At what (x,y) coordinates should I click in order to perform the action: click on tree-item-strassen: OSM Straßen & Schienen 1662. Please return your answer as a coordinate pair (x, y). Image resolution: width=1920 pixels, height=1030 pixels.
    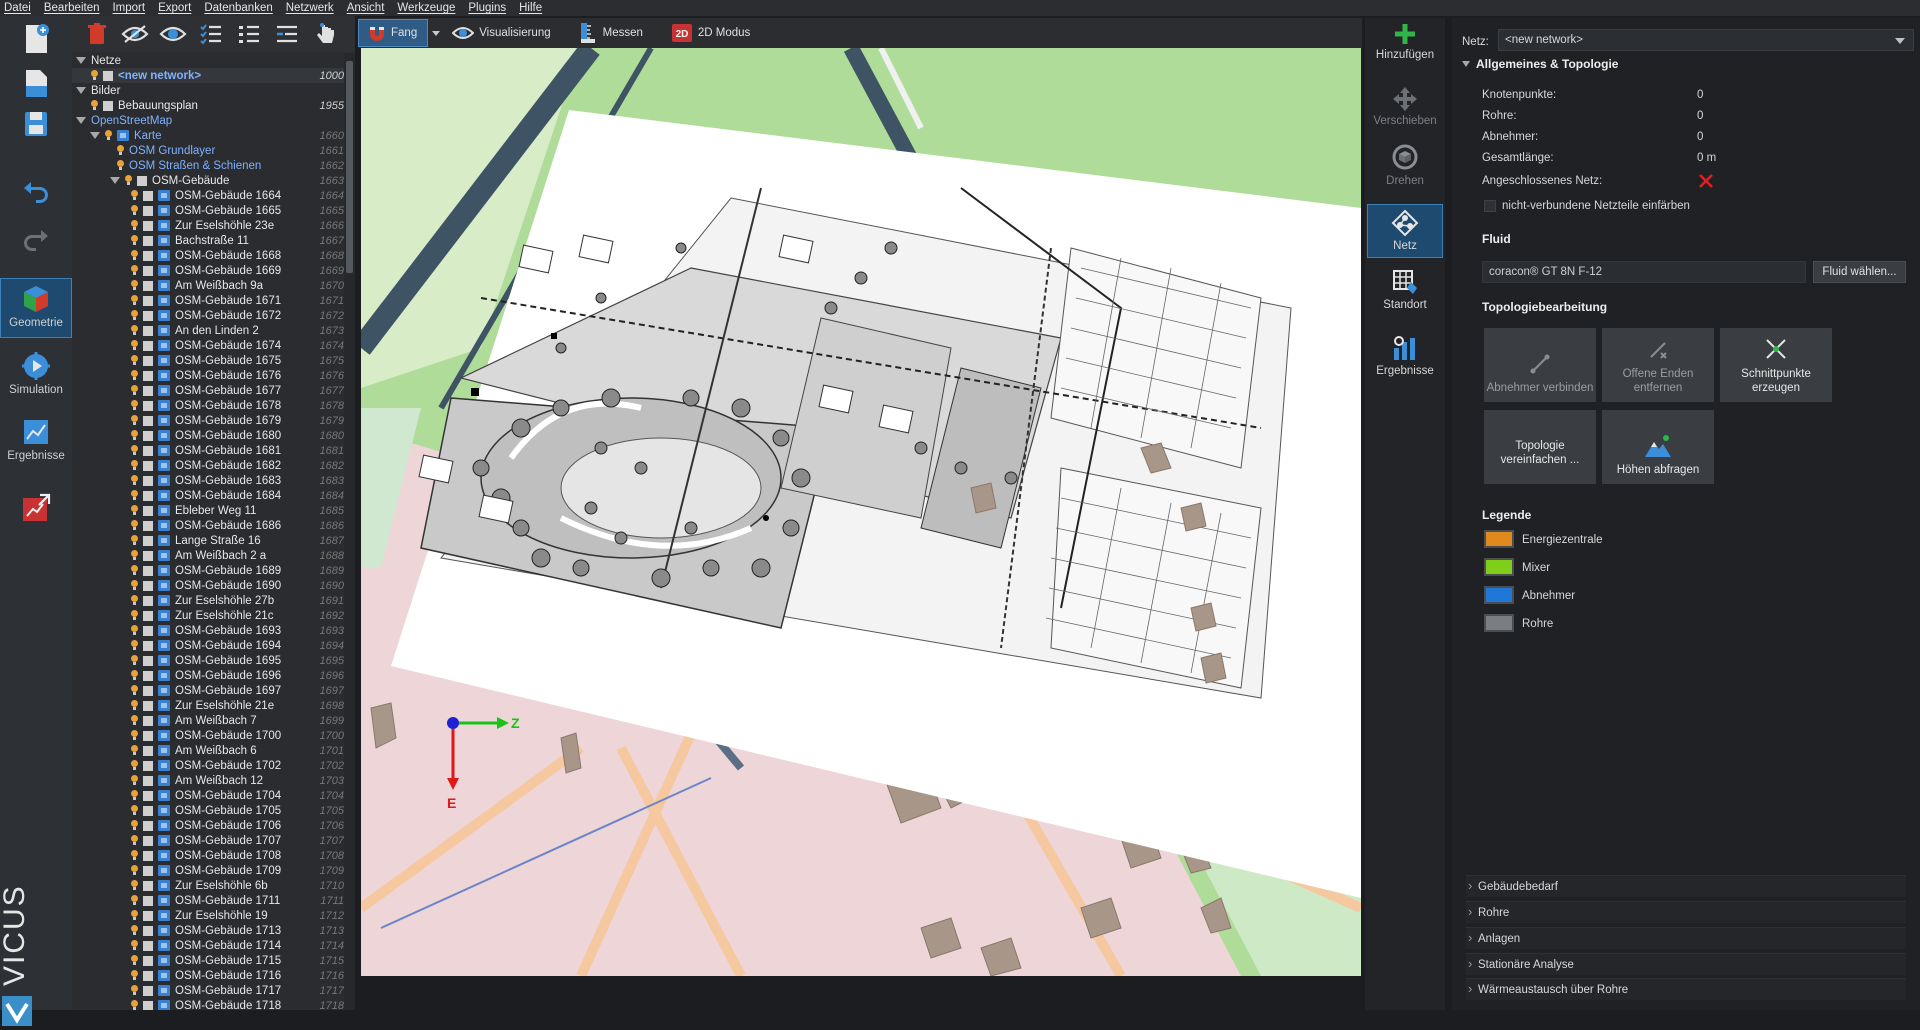
    Looking at the image, I should click on (208, 165).